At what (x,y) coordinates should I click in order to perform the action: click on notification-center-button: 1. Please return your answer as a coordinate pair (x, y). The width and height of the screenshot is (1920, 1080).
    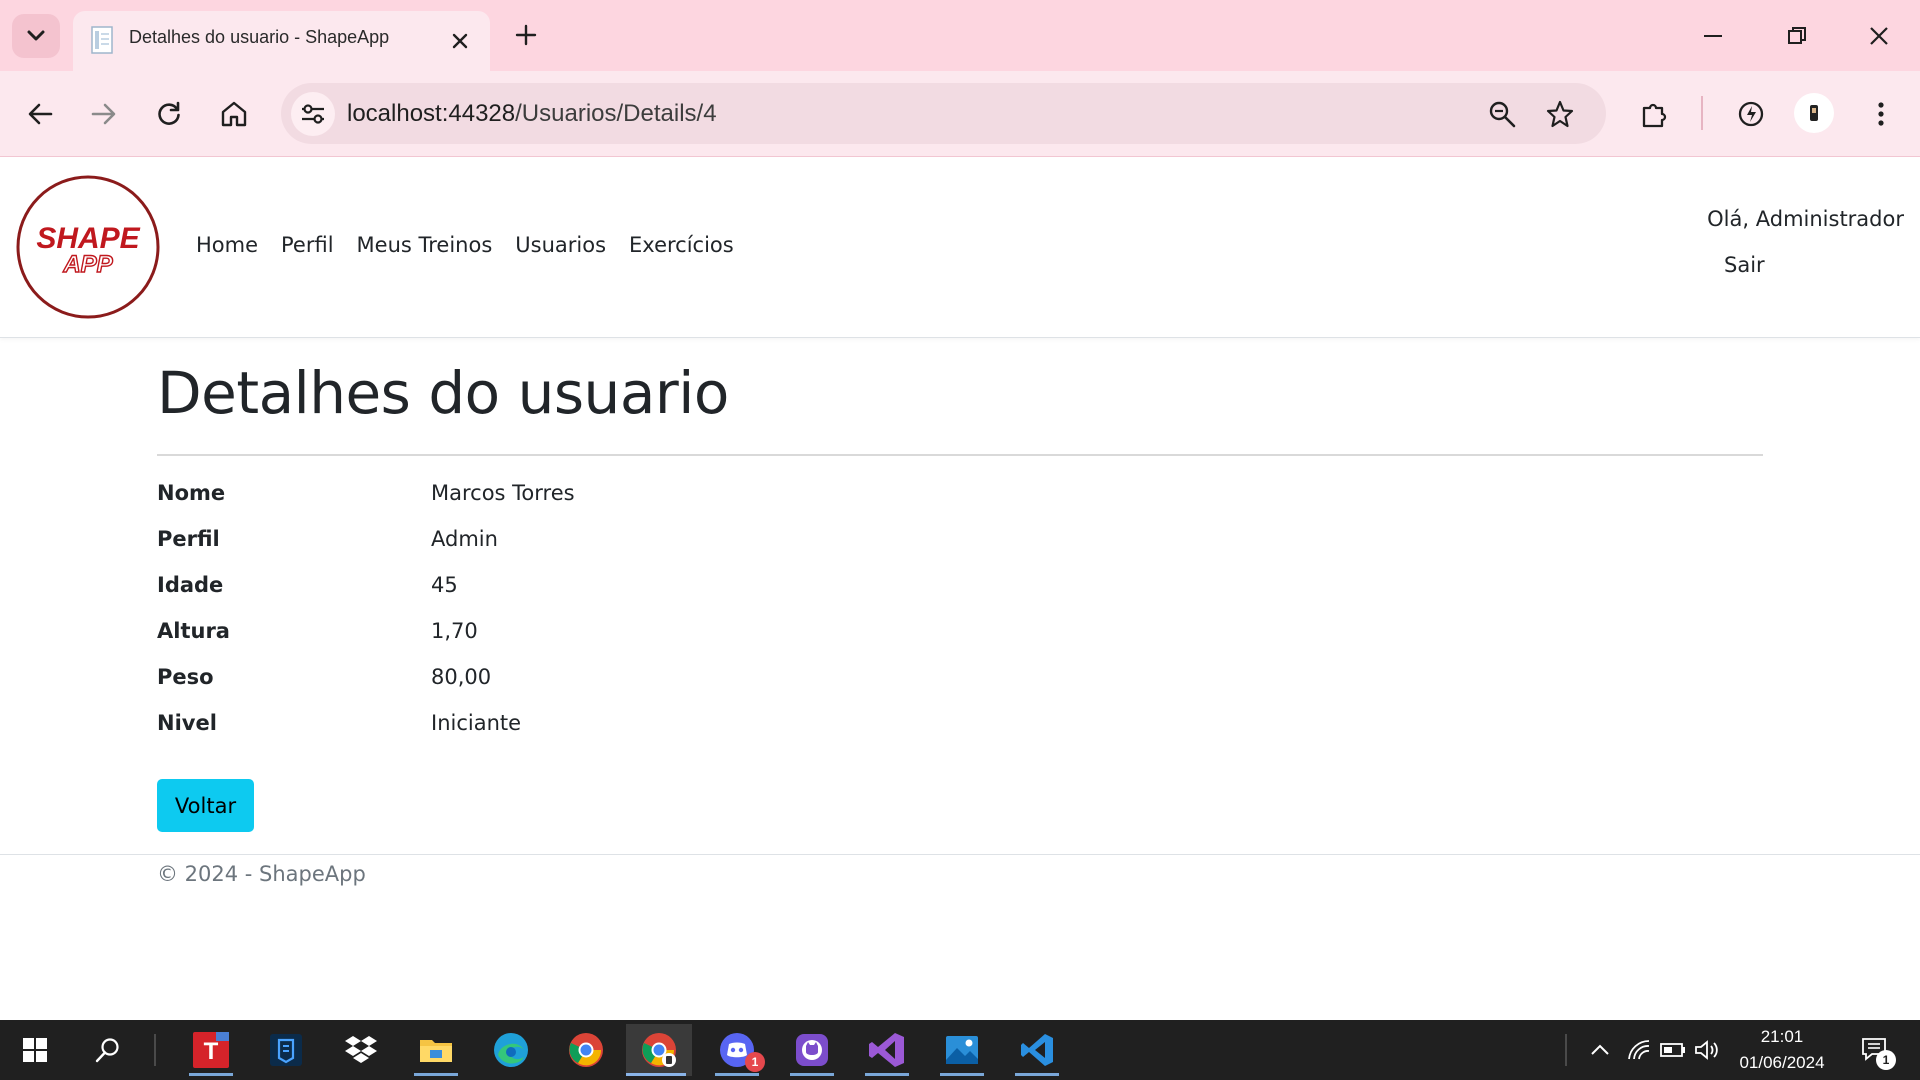
    Looking at the image, I should click on (1876, 1052).